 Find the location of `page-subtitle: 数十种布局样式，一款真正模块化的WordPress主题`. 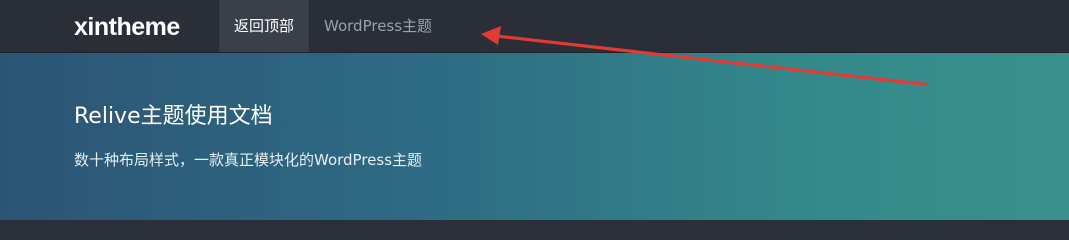

page-subtitle: 数十种布局样式，一款真正模块化的WordPress主题 is located at coordinates (248, 160).